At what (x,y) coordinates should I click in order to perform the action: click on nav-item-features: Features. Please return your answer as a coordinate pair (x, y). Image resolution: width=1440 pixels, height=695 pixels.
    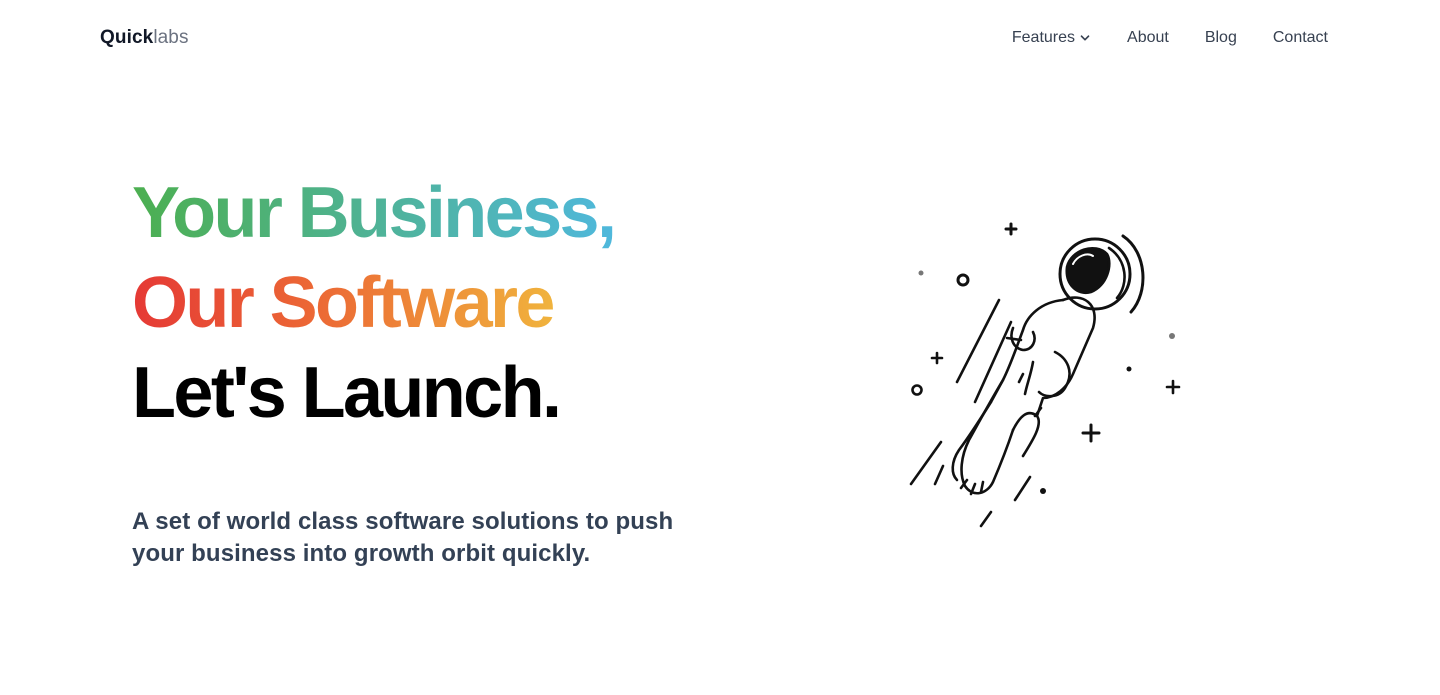
    Looking at the image, I should click on (1051, 38).